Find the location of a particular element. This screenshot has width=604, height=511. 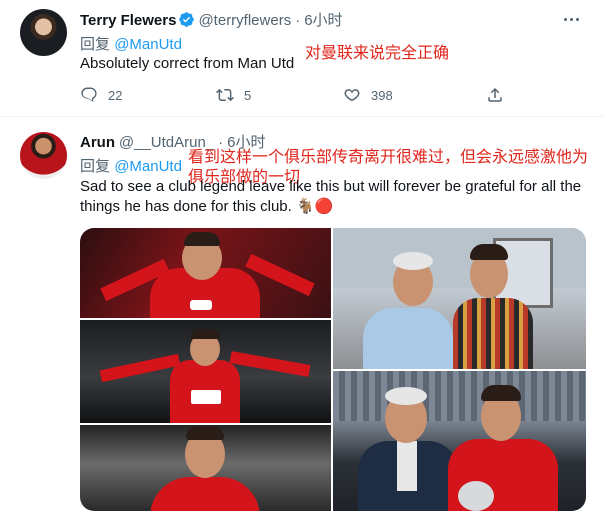

like-button: 398 is located at coordinates (368, 95).